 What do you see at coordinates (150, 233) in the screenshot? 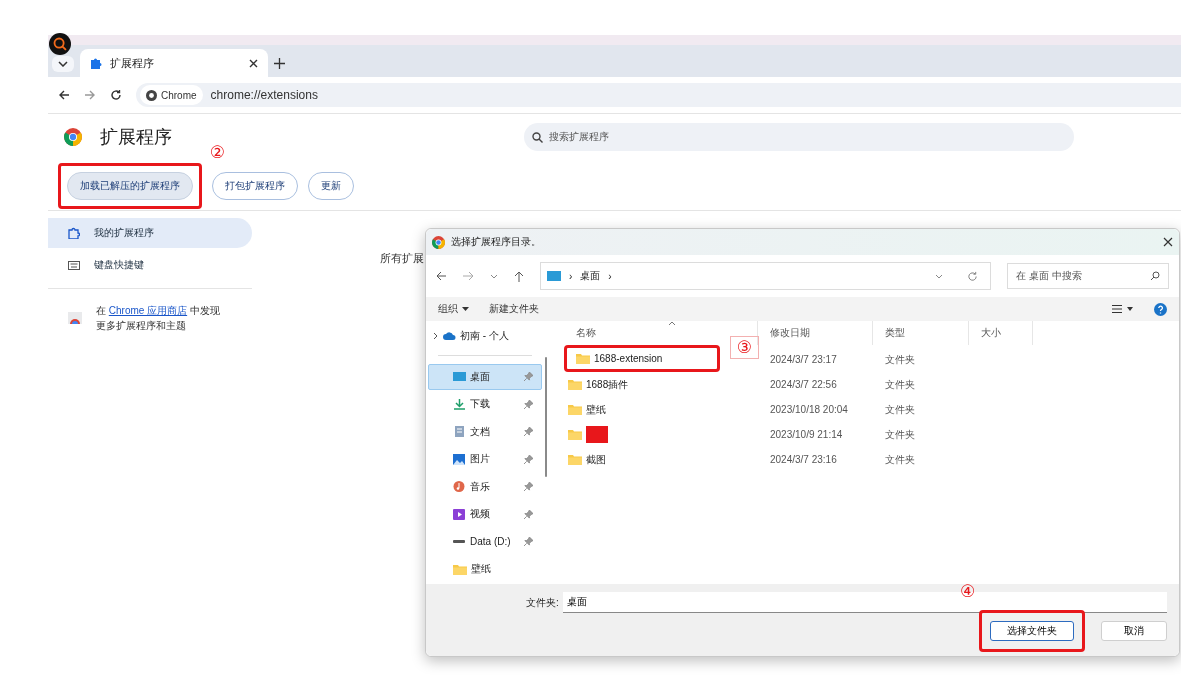
I see `sidebar-item: 我的扩展程序` at bounding box center [150, 233].